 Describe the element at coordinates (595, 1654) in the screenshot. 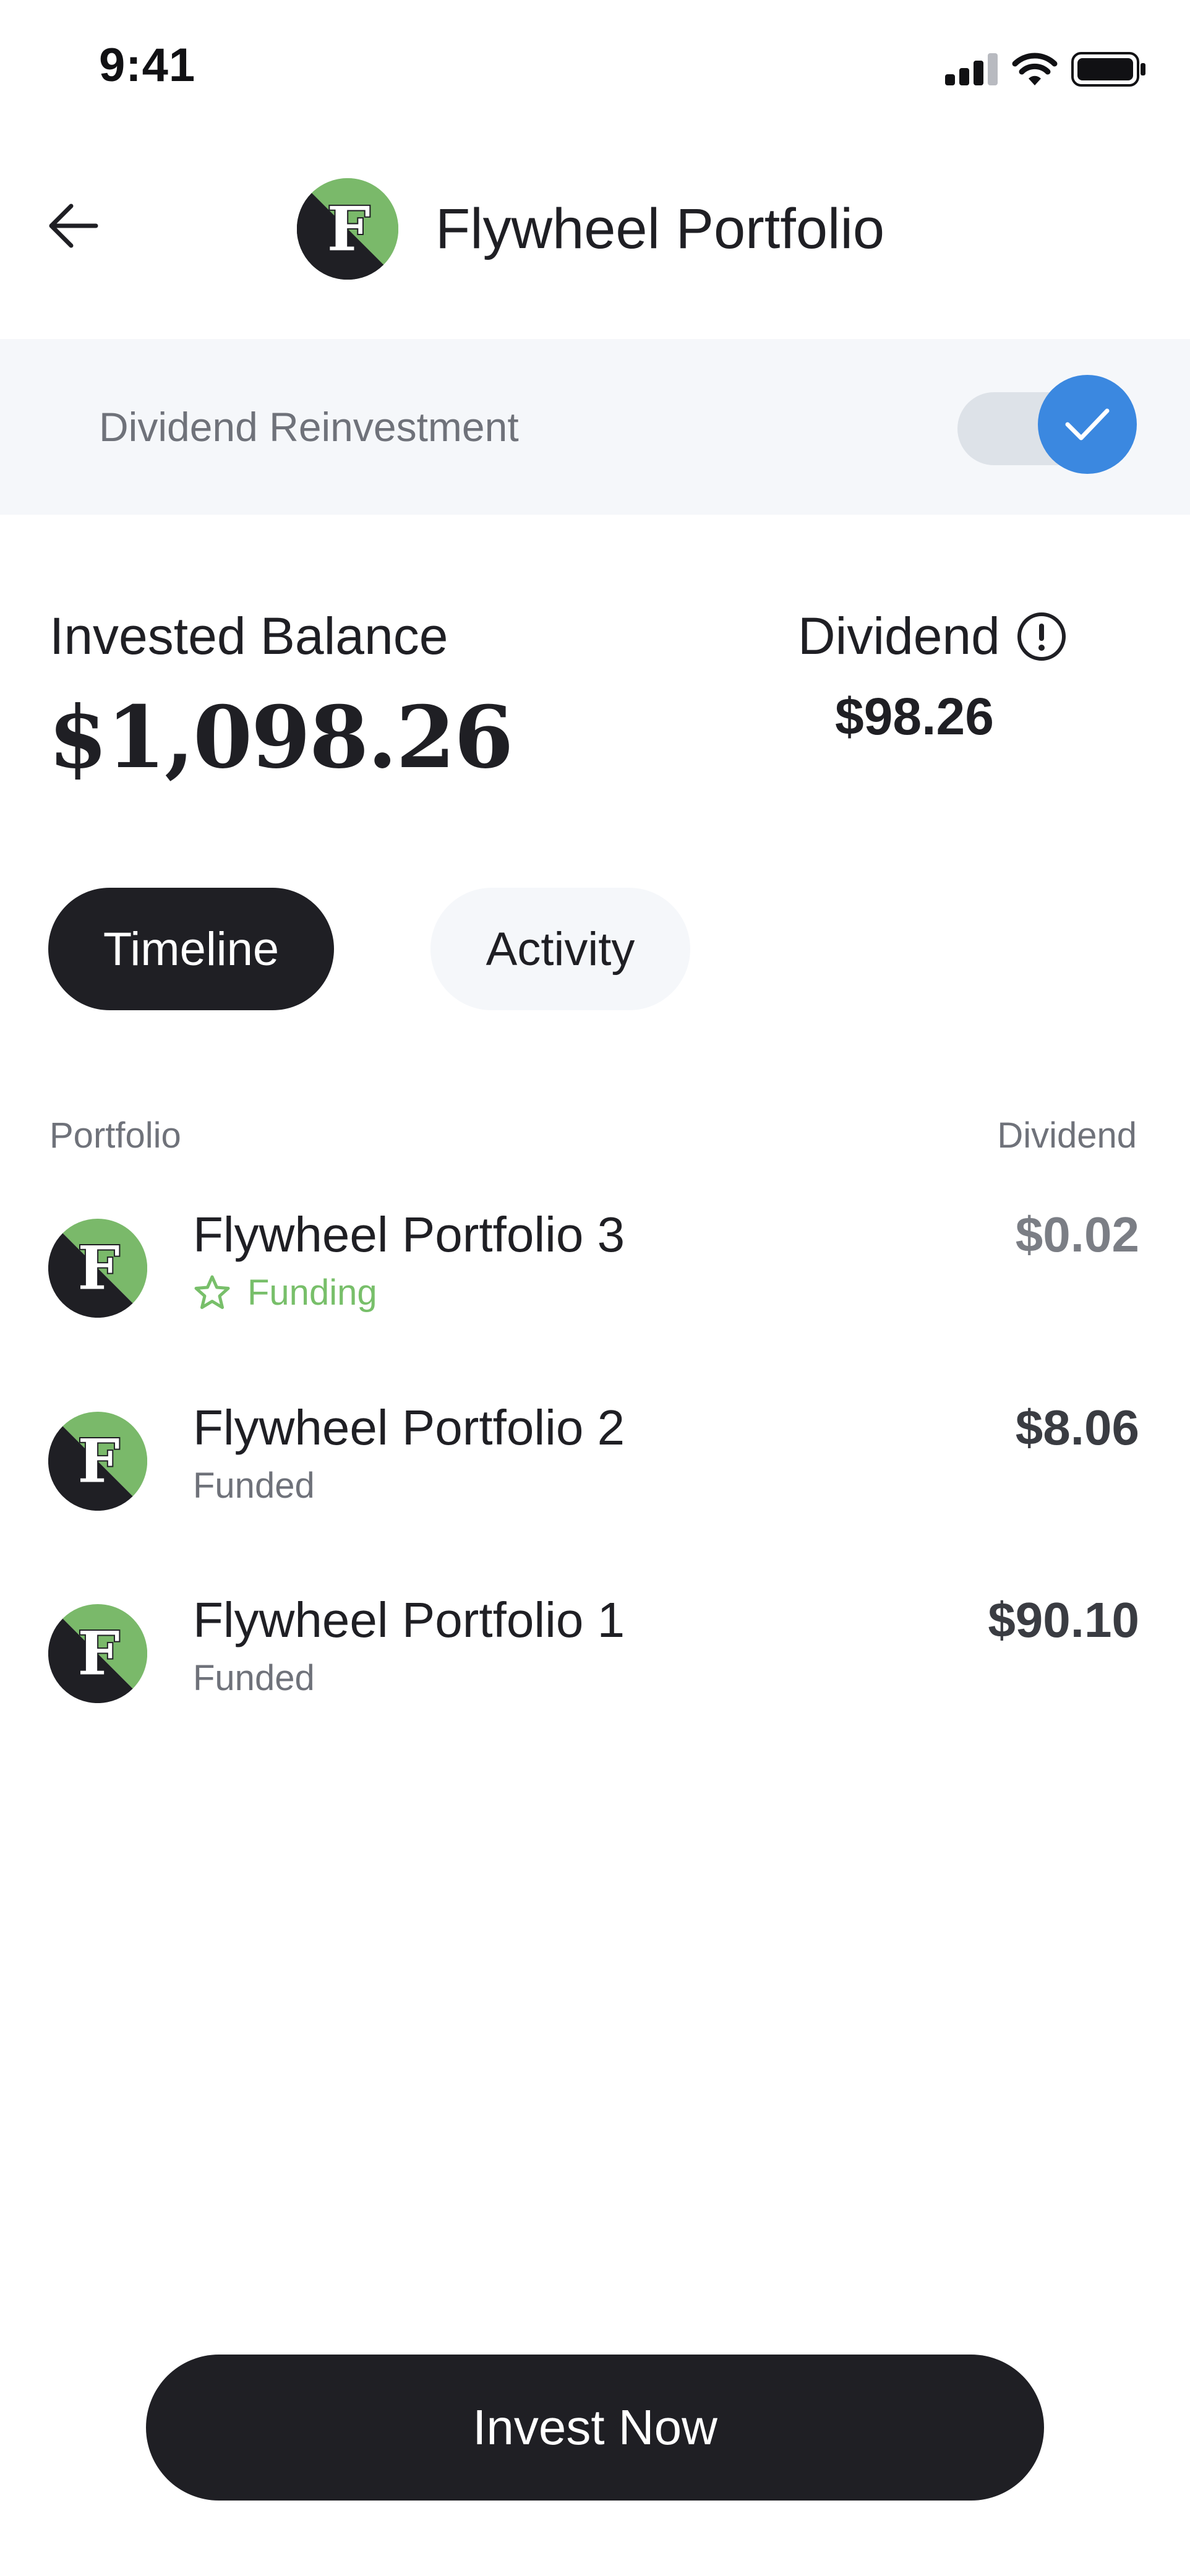

I see `portfolio-row: F Flywheel Portfolio 1 Funded $90.10` at that location.